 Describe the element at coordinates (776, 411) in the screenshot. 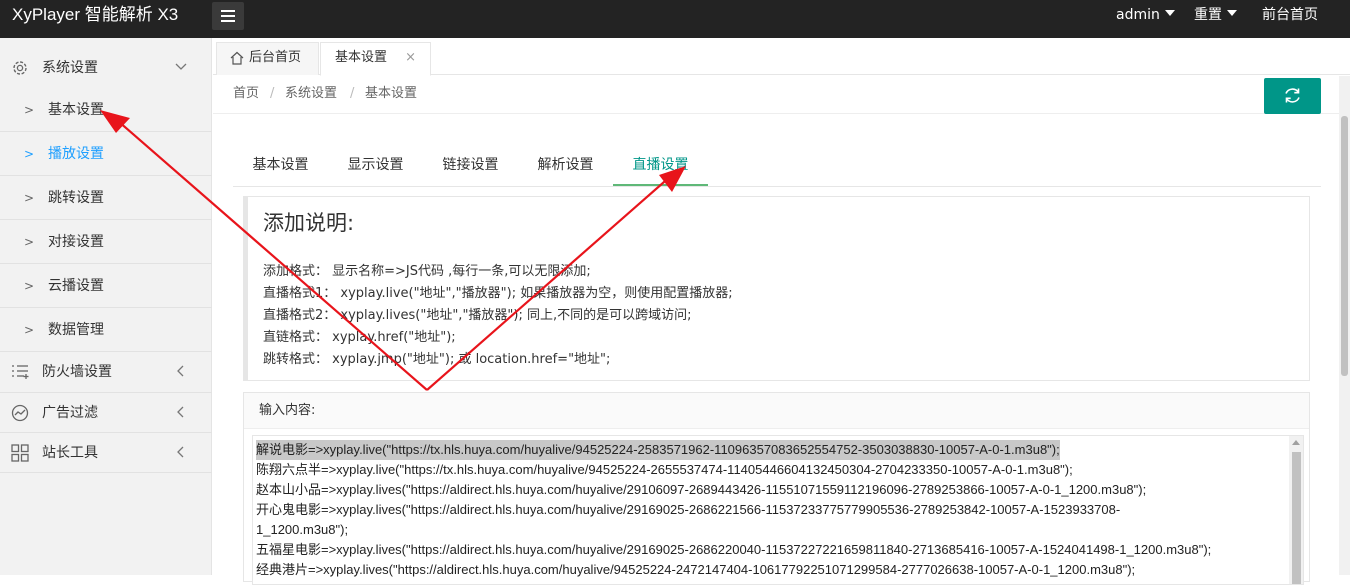

I see `panel-header: 输入内容:` at that location.